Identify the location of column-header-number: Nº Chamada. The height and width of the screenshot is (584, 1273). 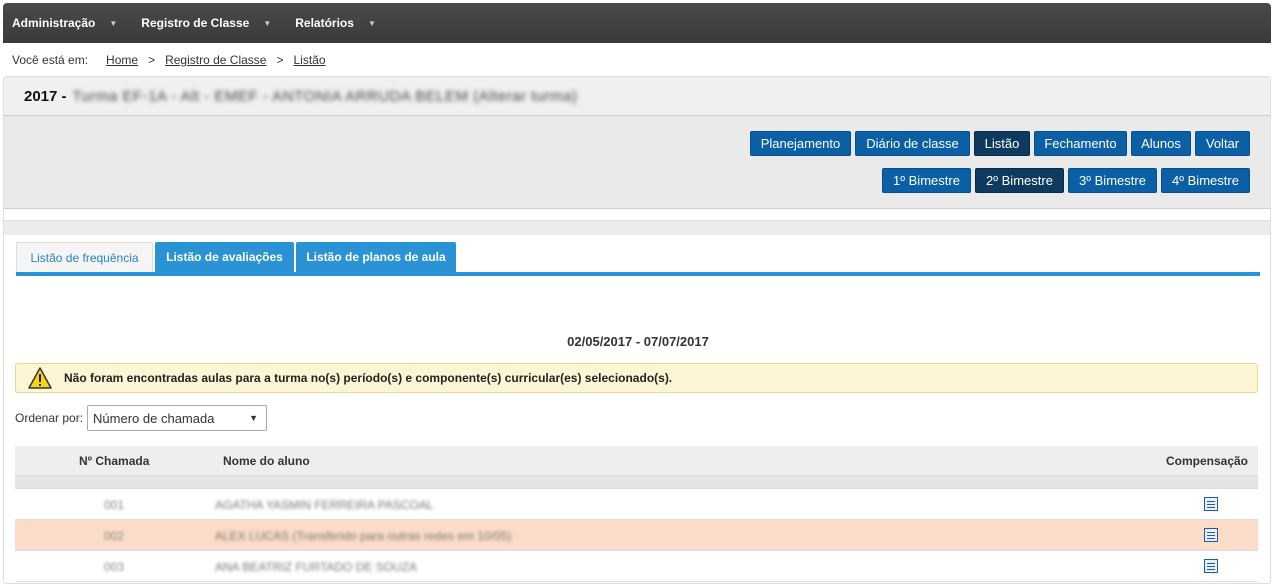
(114, 460).